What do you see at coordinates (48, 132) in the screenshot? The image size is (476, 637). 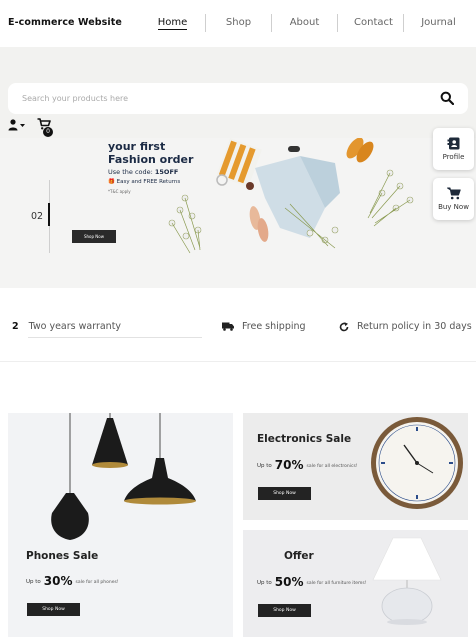 I see `cart-count-badge: 0` at bounding box center [48, 132].